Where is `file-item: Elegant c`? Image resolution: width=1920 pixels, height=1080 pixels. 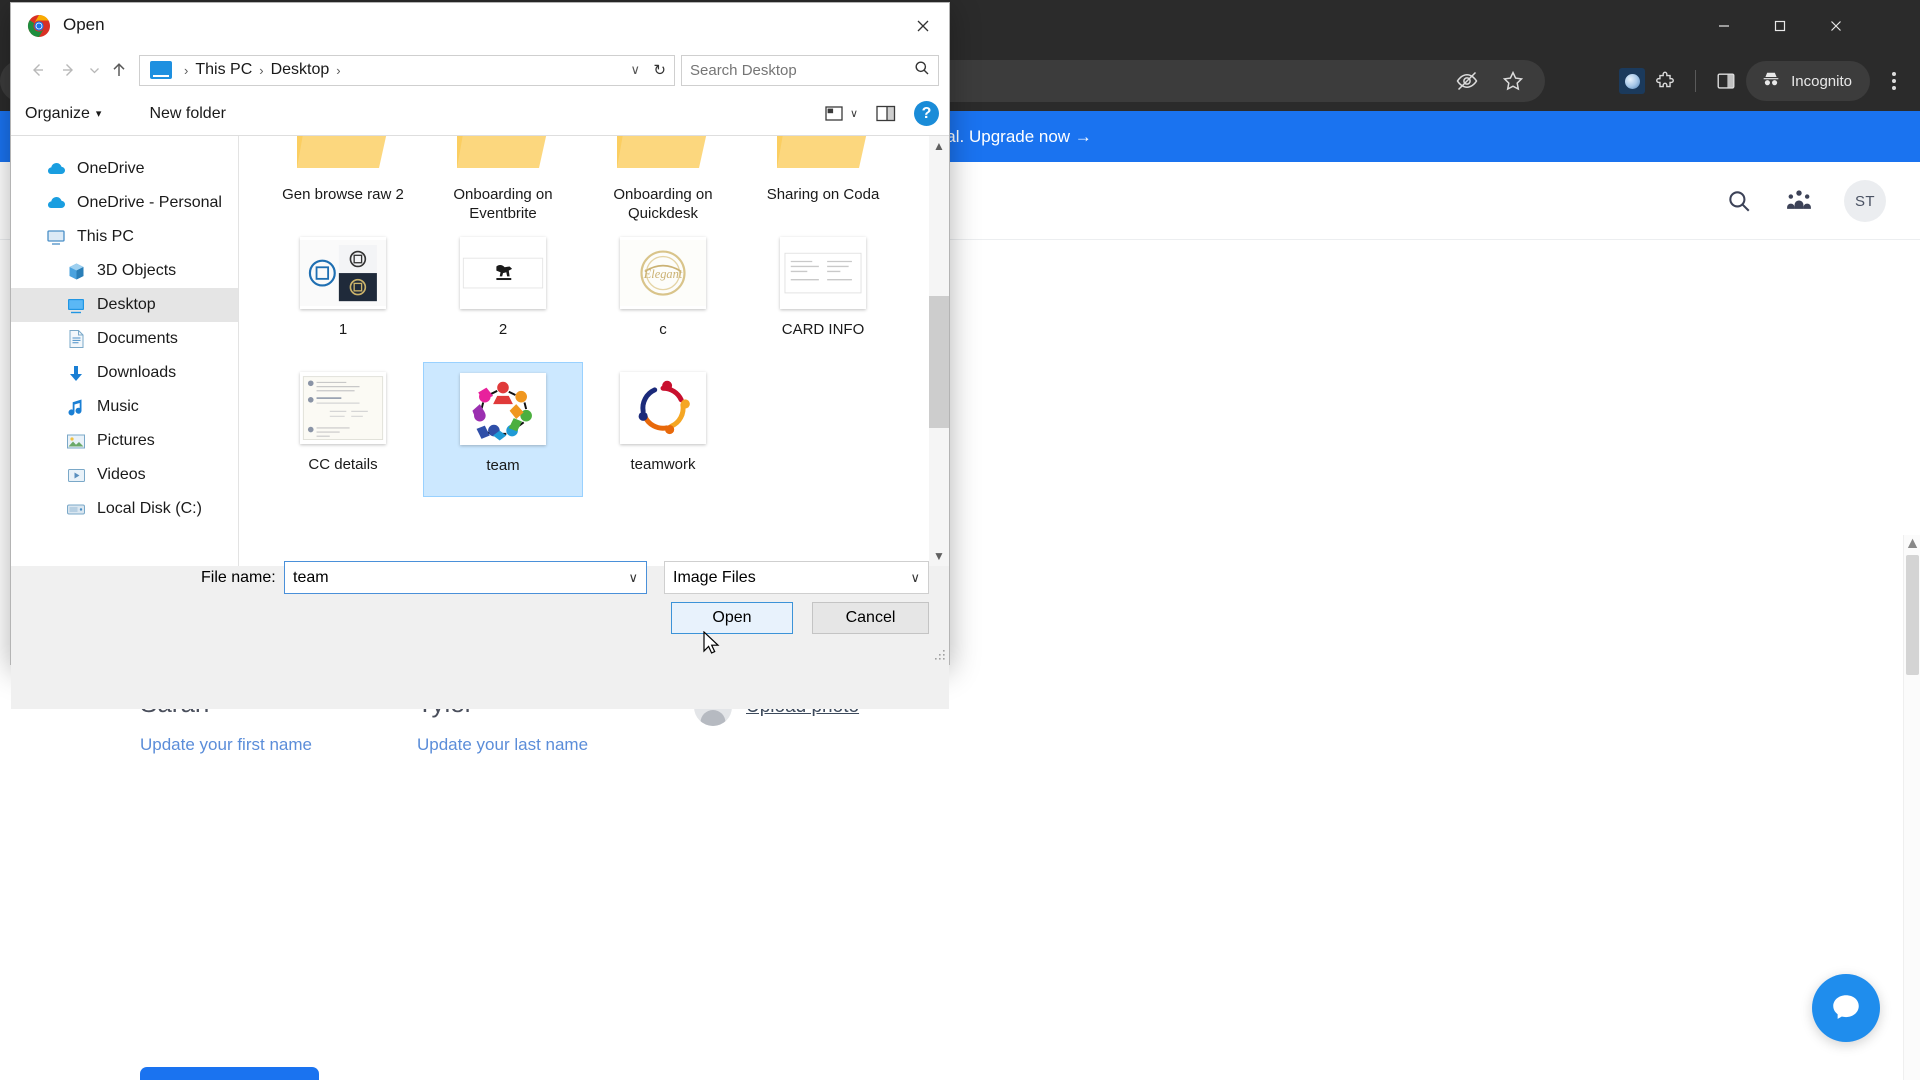 file-item: Elegant c is located at coordinates (663, 294).